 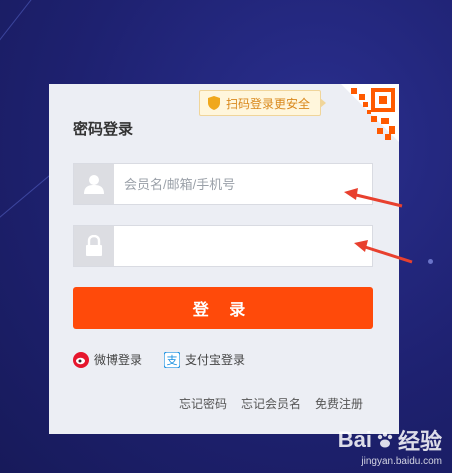 What do you see at coordinates (159, 359) in the screenshot?
I see `alternative-logins: 微博登录 支 支付宝登录` at bounding box center [159, 359].